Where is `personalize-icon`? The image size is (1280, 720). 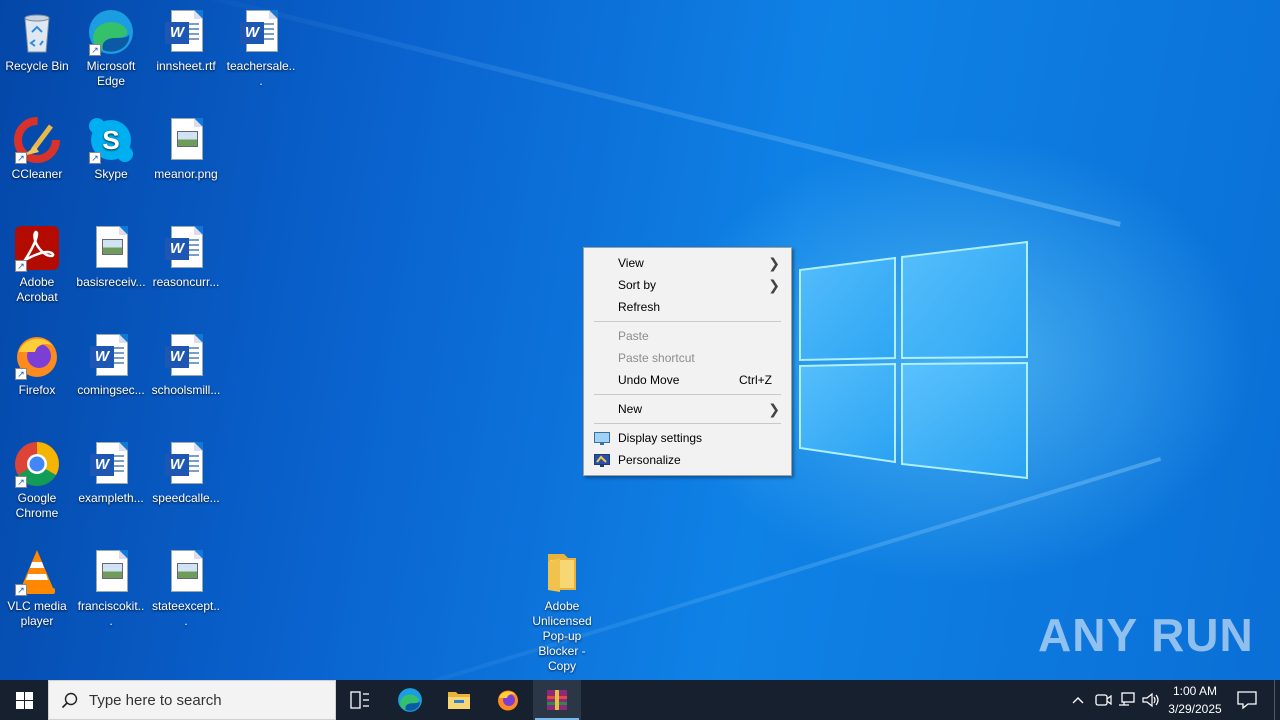 personalize-icon is located at coordinates (602, 460).